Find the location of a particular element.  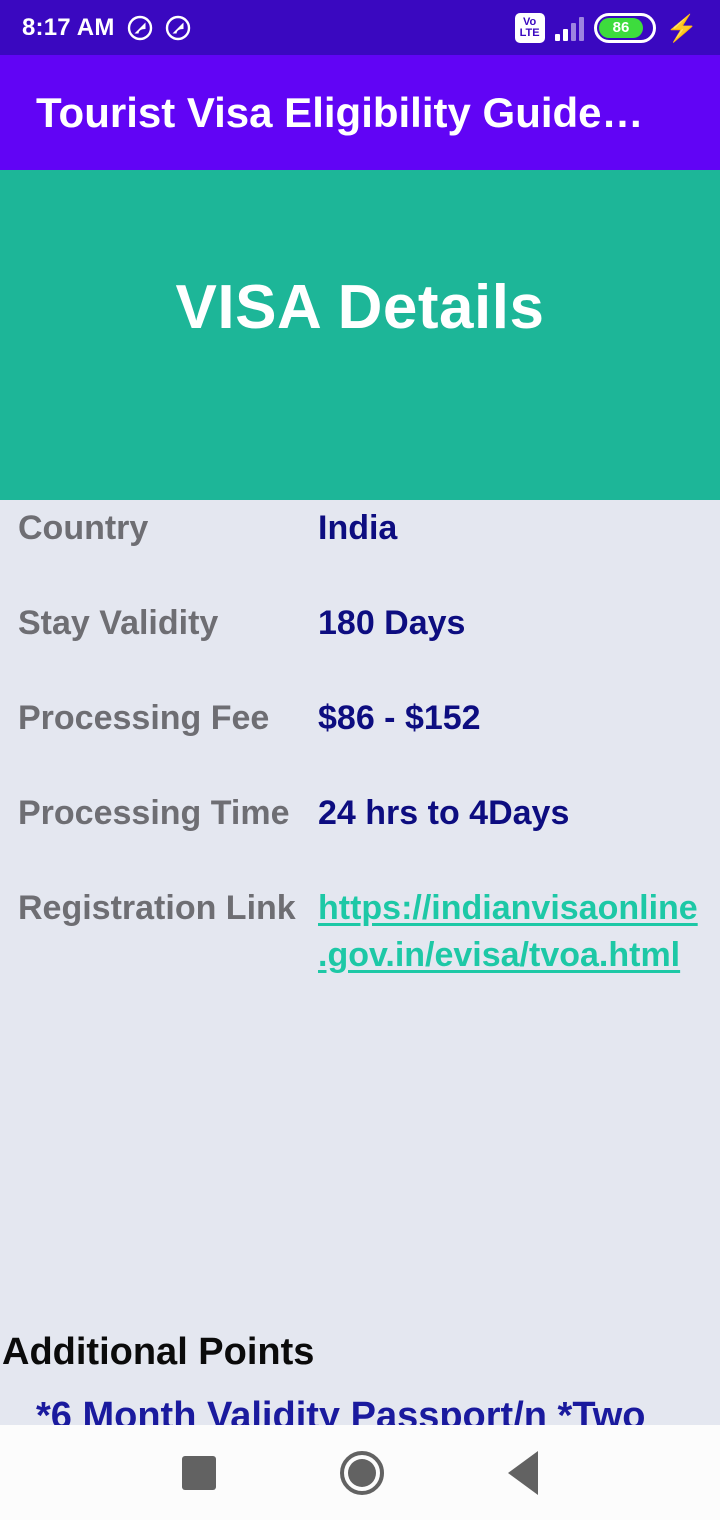

detail-label-registration-link: Registration Link is located at coordinates (157, 907).